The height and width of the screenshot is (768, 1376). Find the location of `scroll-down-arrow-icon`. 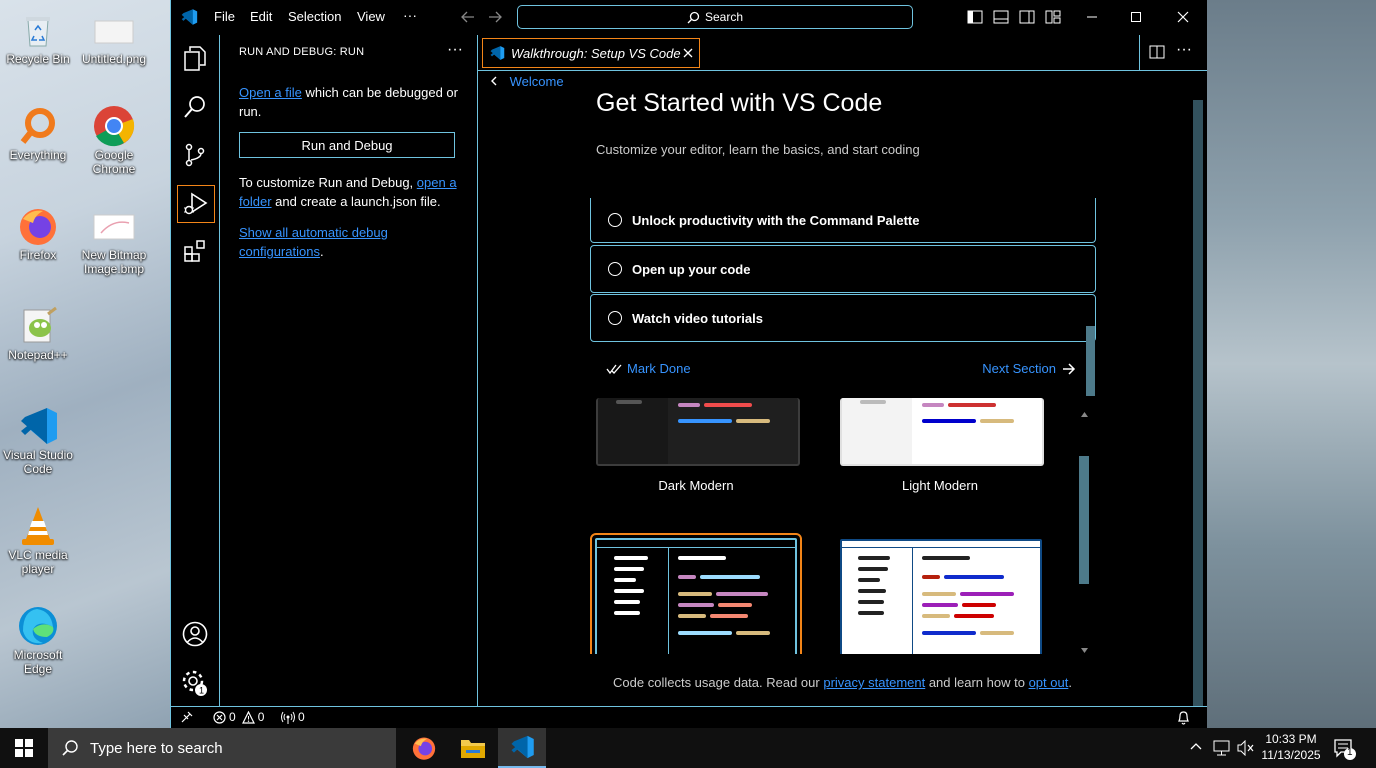

scroll-down-arrow-icon is located at coordinates (1084, 649).